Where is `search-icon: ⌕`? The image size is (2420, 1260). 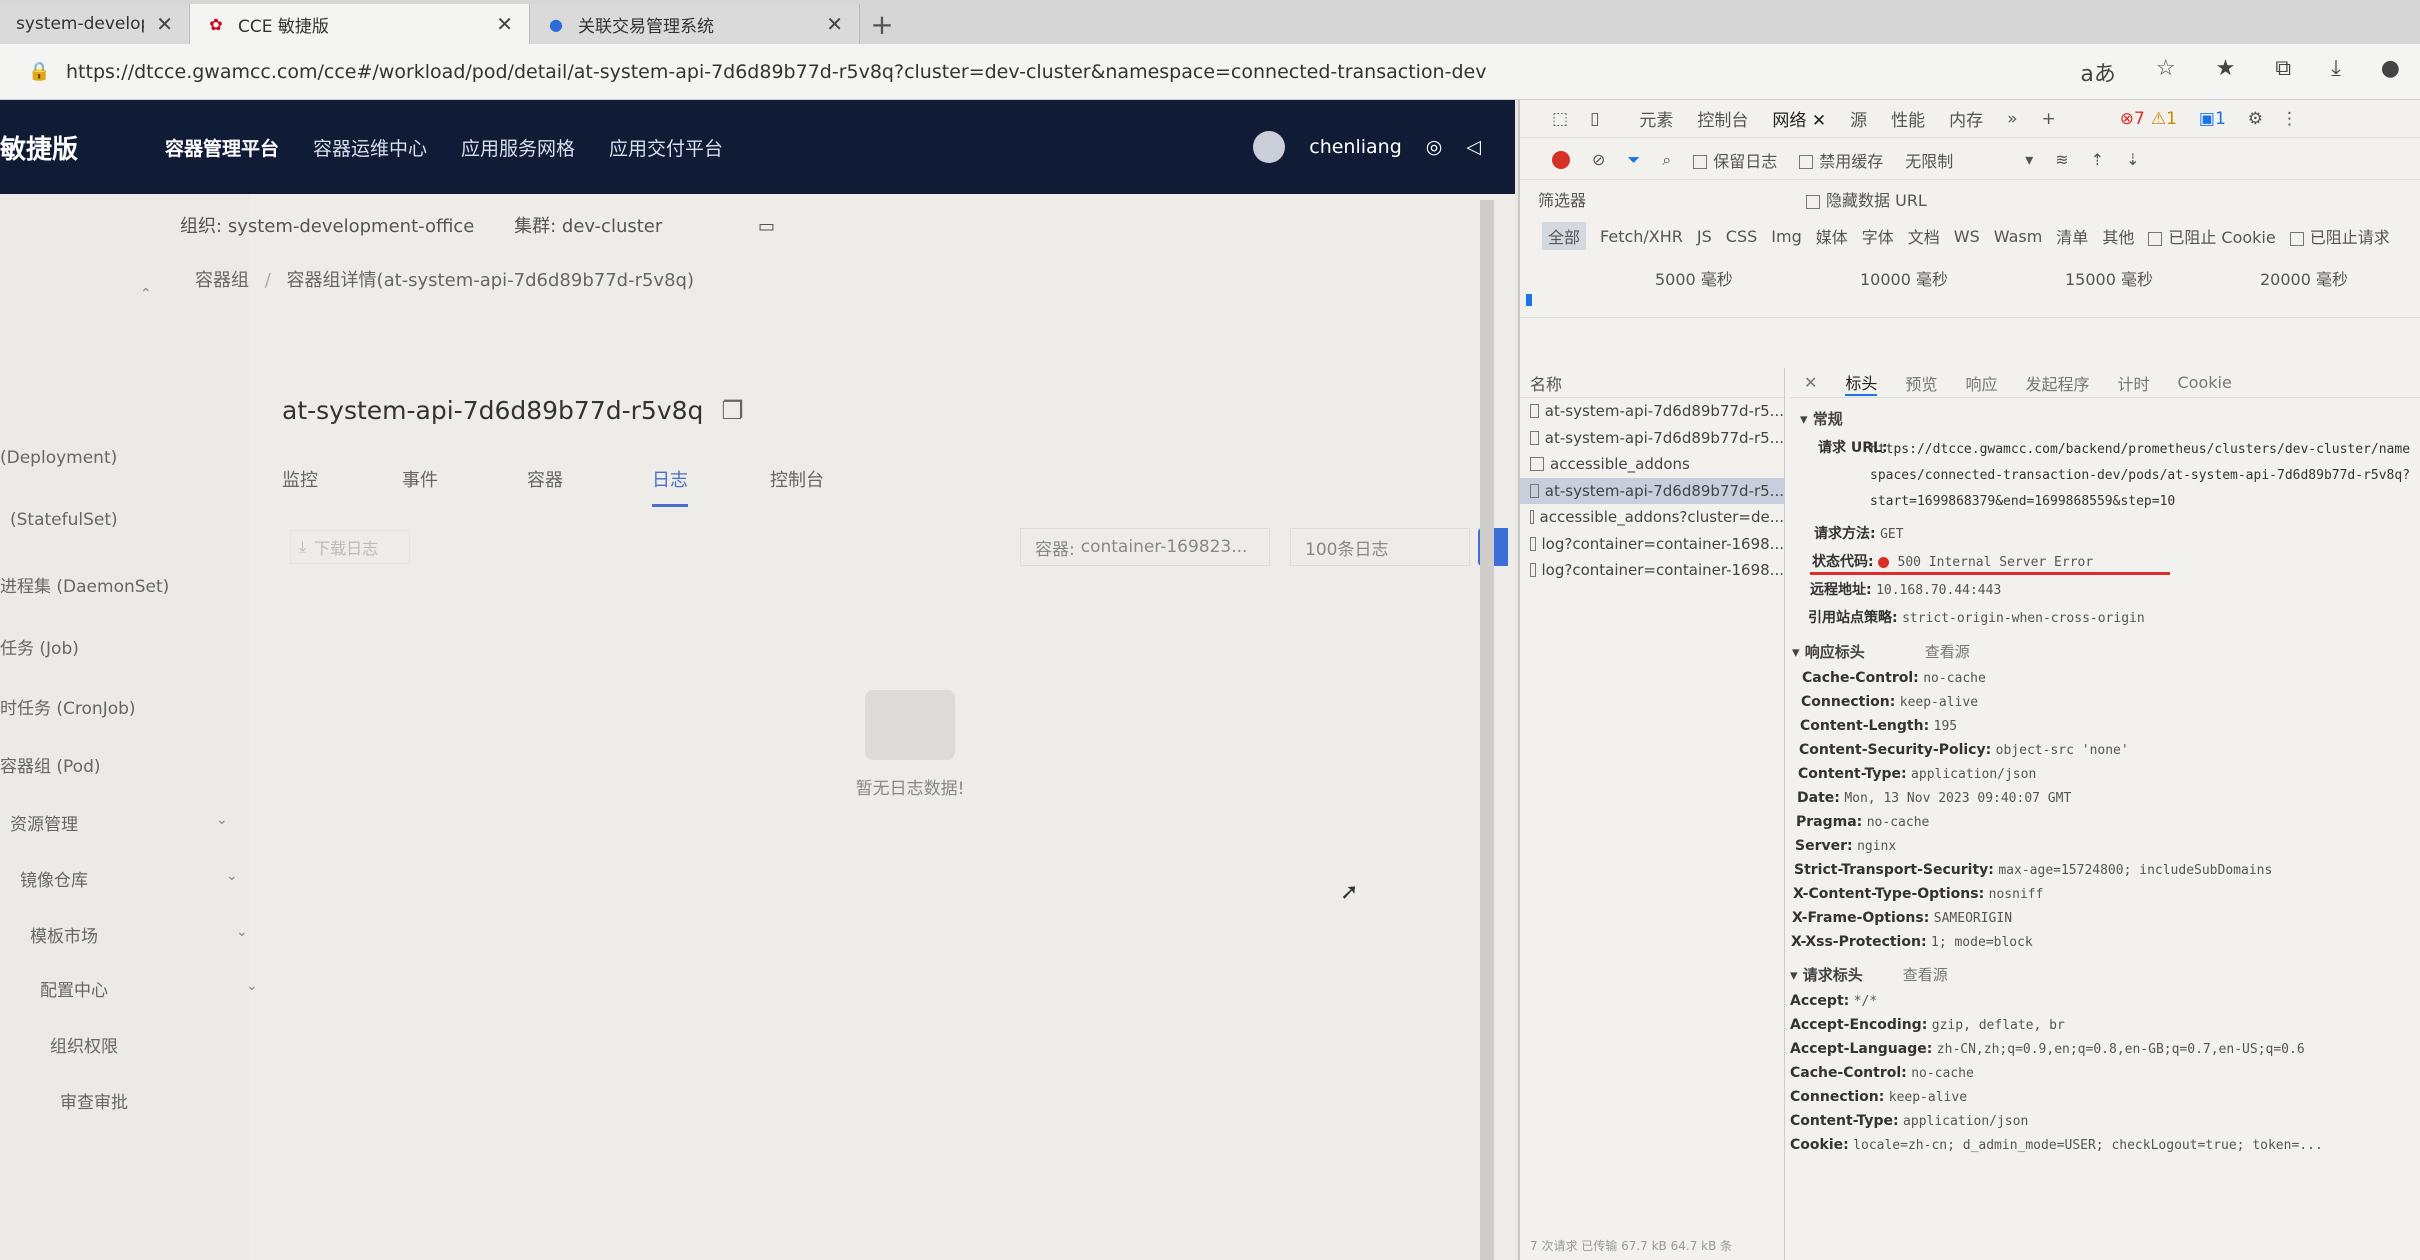 search-icon: ⌕ is located at coordinates (1666, 160).